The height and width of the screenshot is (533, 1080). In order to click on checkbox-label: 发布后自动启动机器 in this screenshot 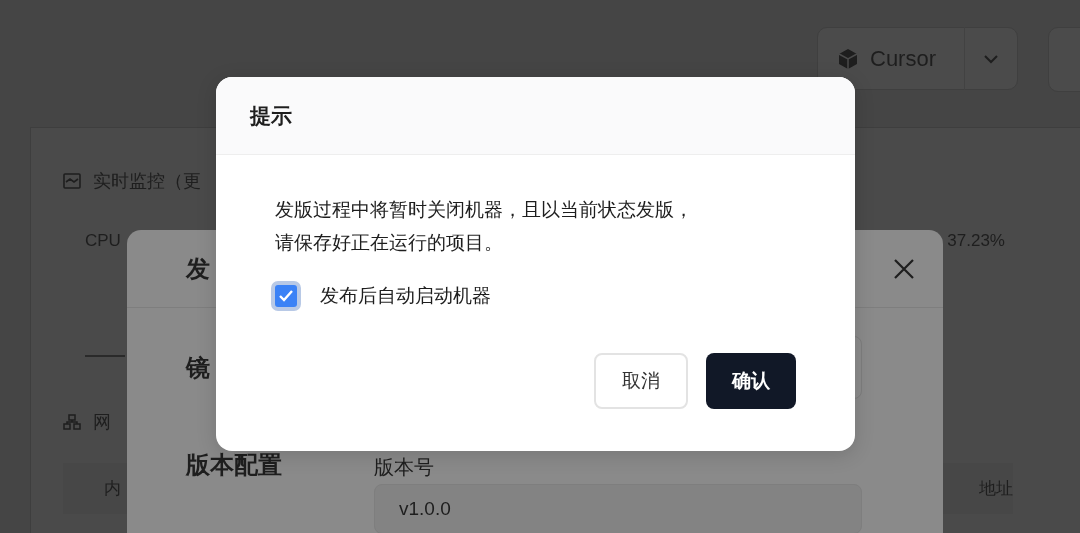, I will do `click(405, 296)`.